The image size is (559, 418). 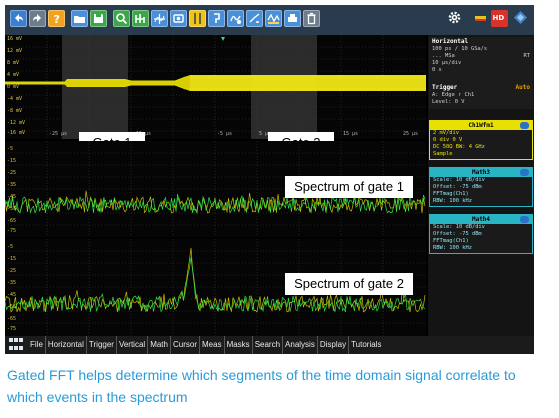 I want to click on histogram-icon, so click(x=140, y=18).